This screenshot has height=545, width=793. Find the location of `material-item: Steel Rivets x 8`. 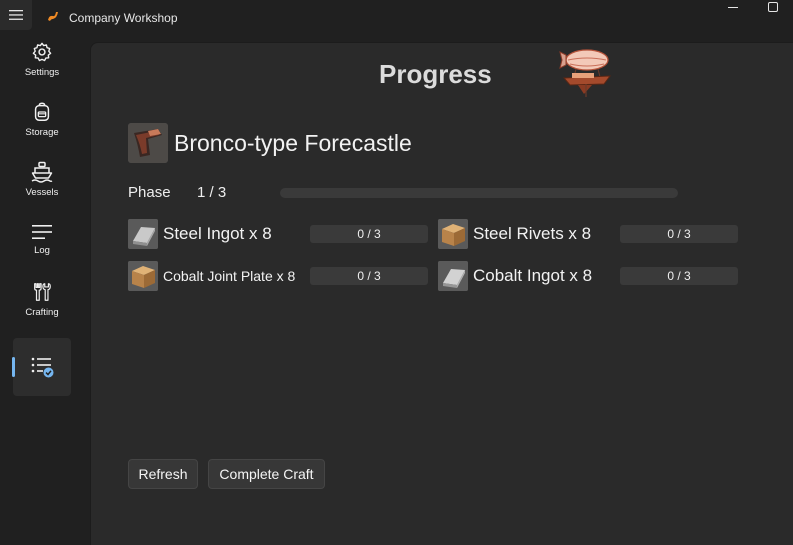

material-item: Steel Rivets x 8 is located at coordinates (514, 234).